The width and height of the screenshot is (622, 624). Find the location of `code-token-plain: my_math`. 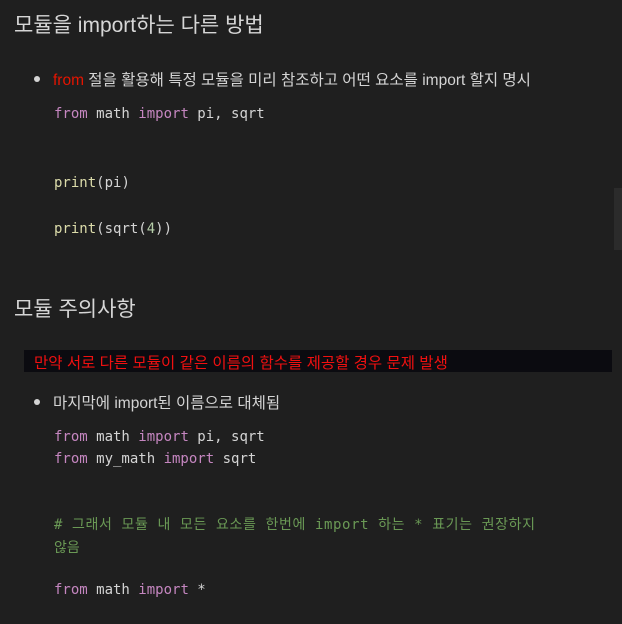

code-token-plain: my_math is located at coordinates (125, 459).